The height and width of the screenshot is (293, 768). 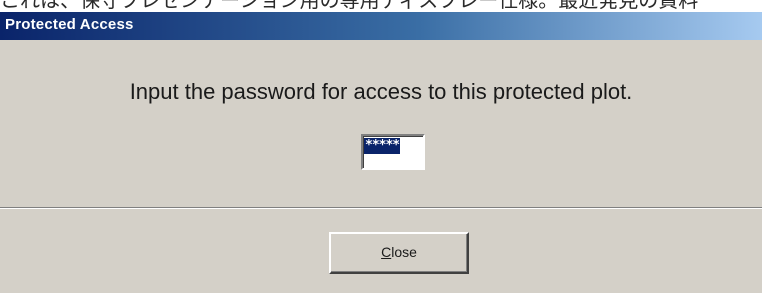 I want to click on close-button-label: lose, so click(x=404, y=252).